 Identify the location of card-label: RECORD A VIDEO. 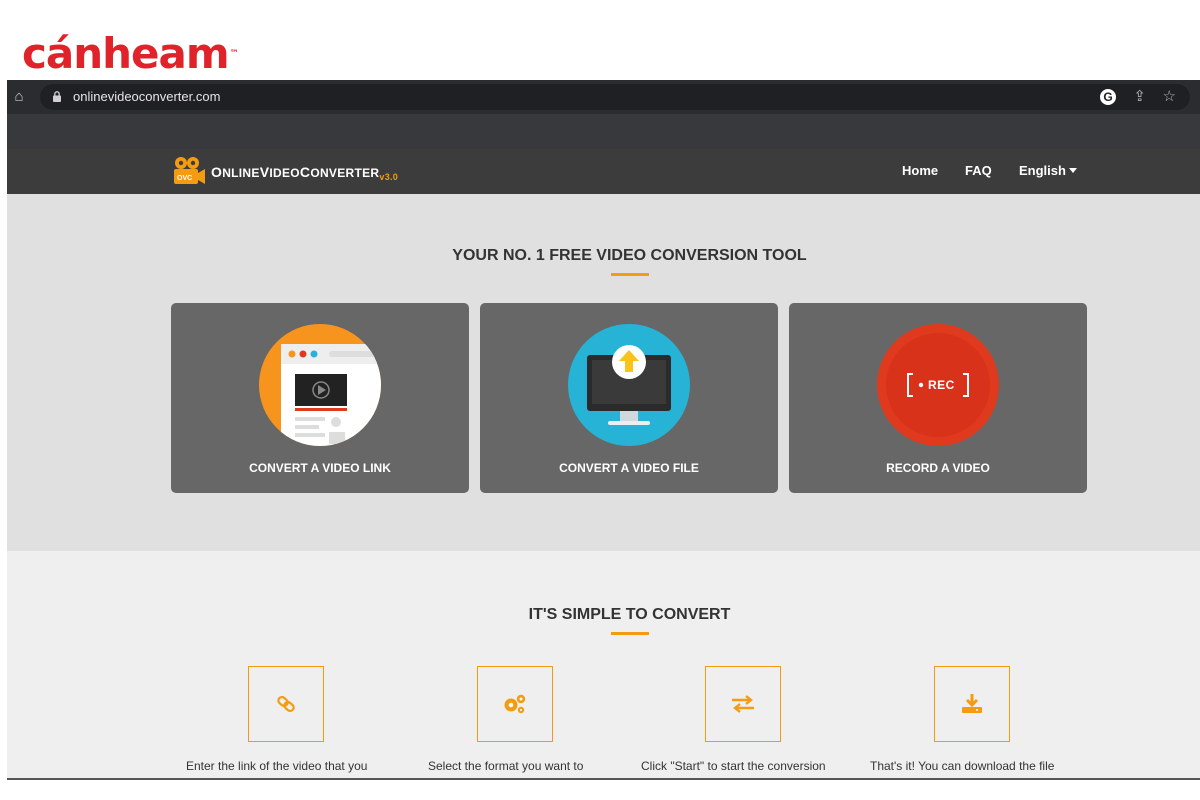
(938, 468).